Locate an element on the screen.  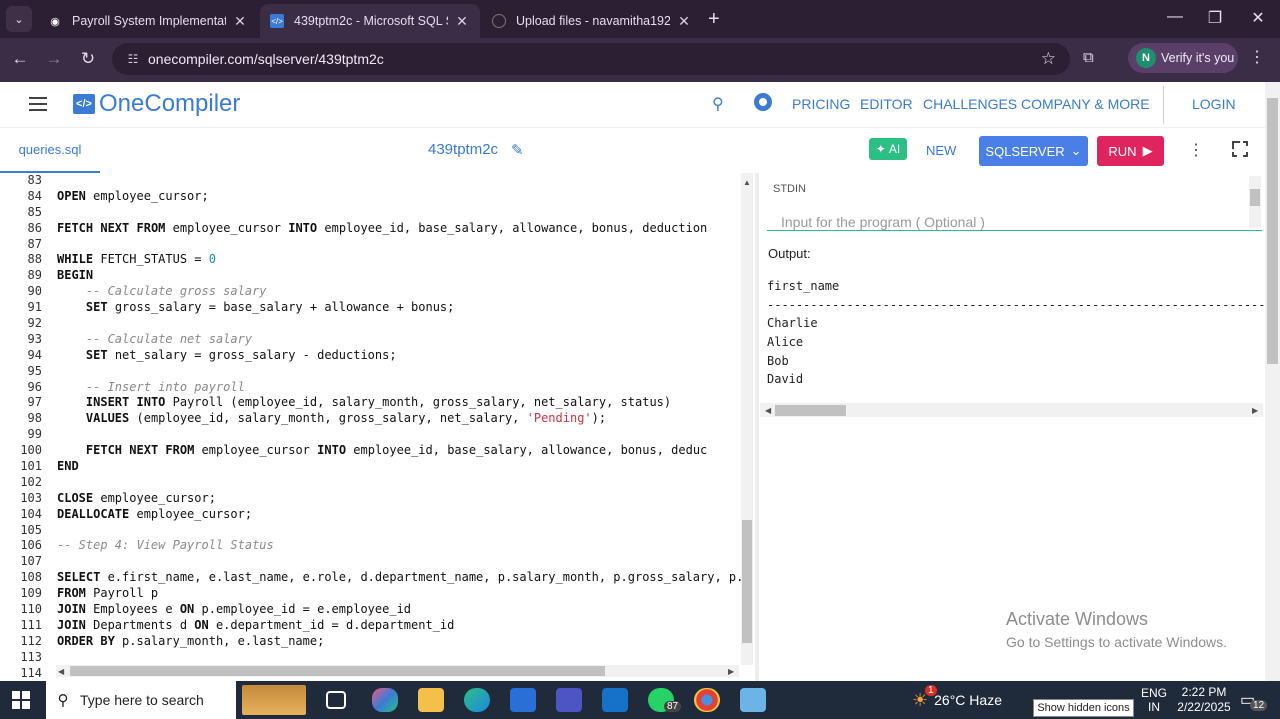
run-button: RUN ▶ is located at coordinates (1130, 151).